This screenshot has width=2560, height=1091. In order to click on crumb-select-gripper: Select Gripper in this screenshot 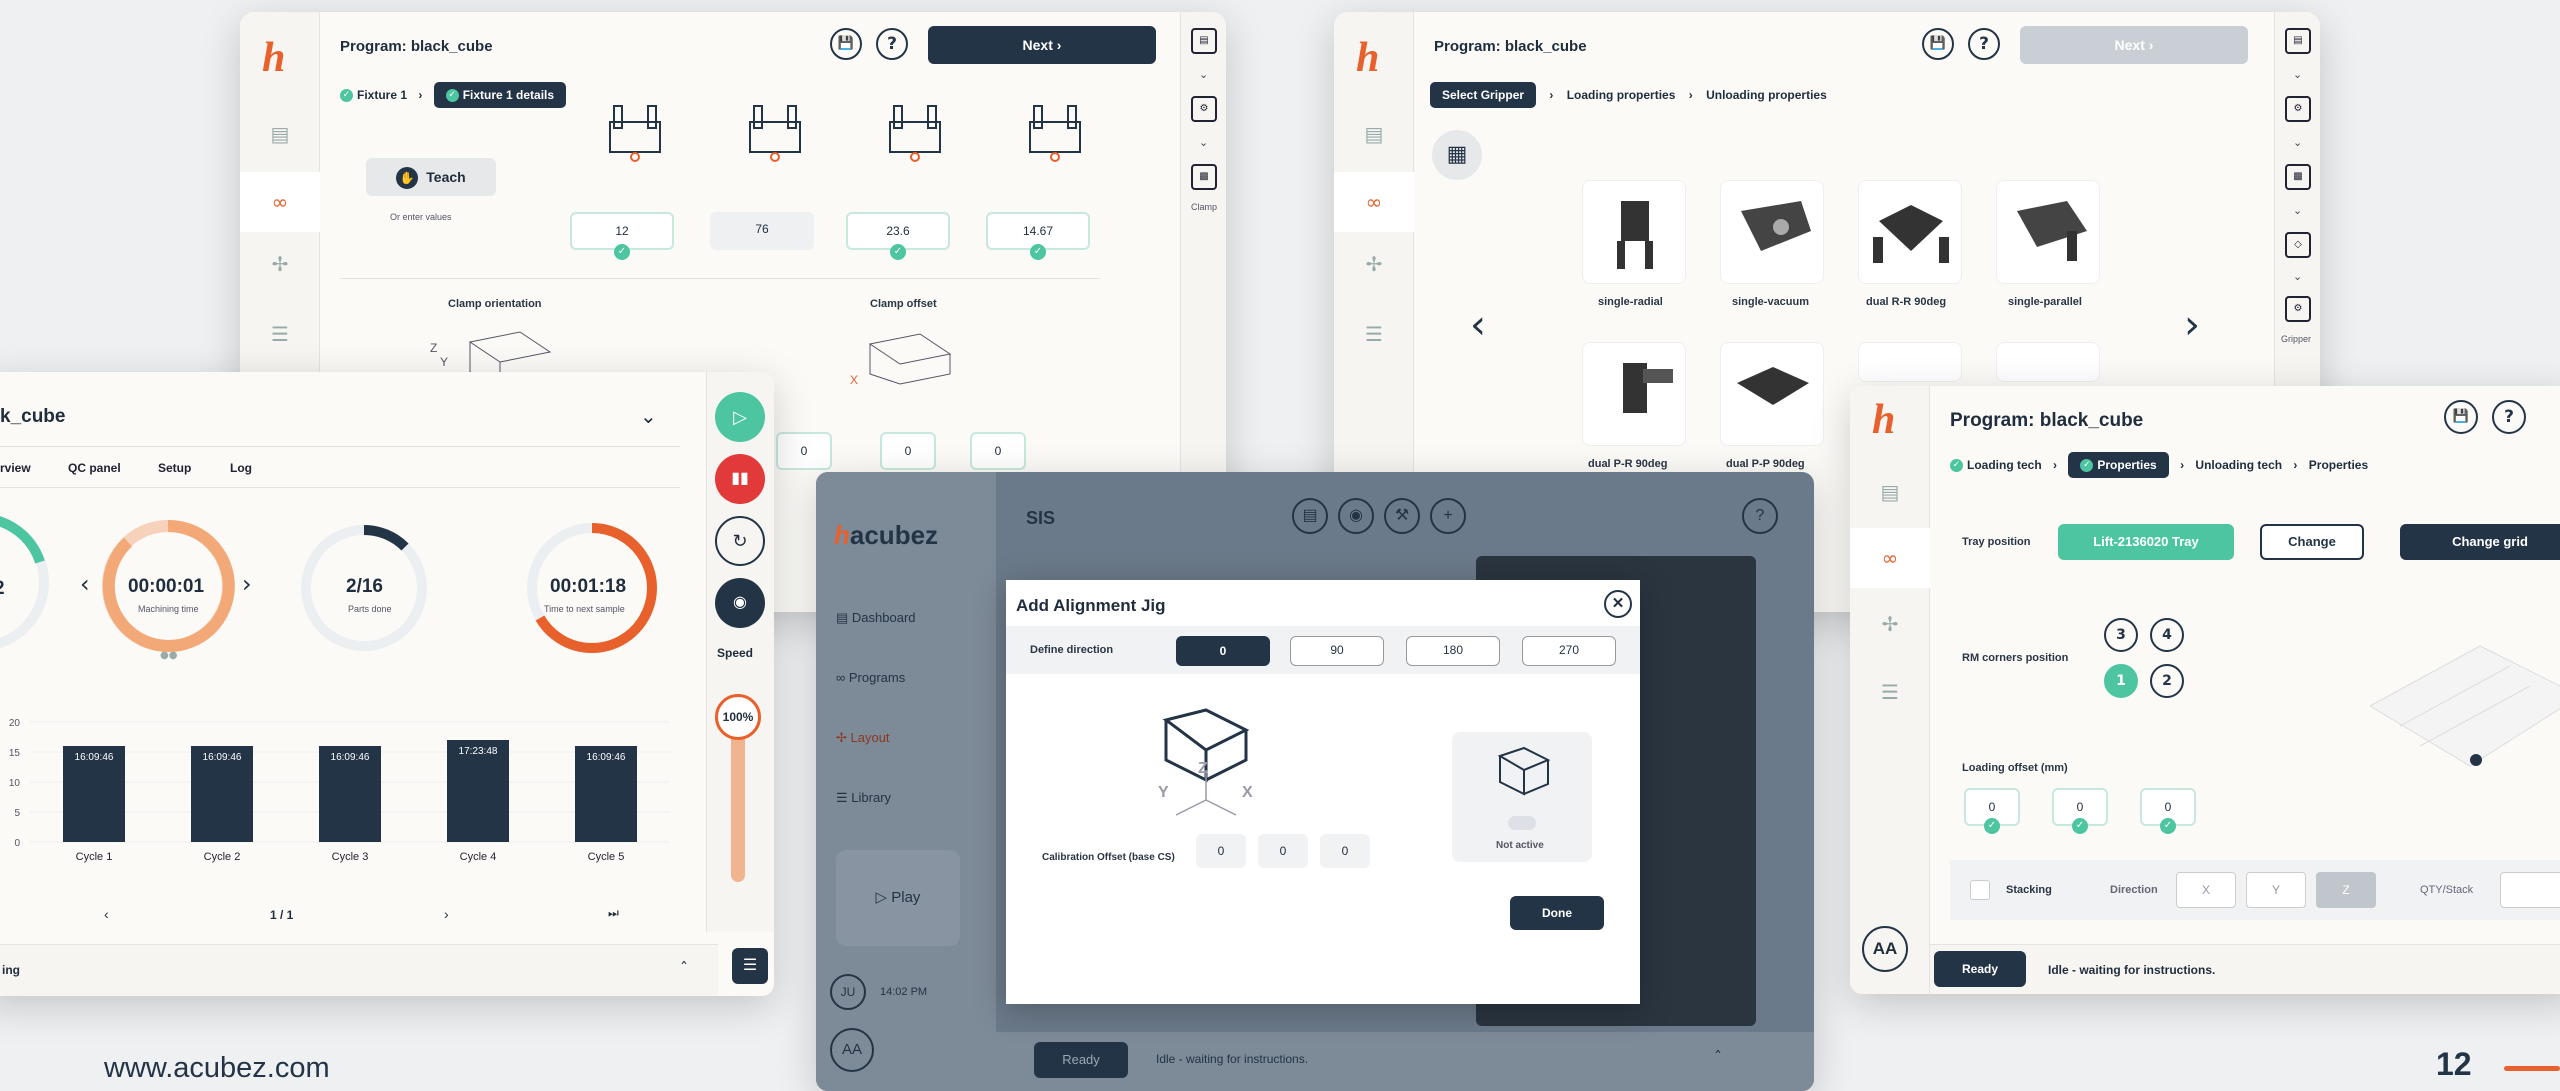, I will do `click(1483, 95)`.